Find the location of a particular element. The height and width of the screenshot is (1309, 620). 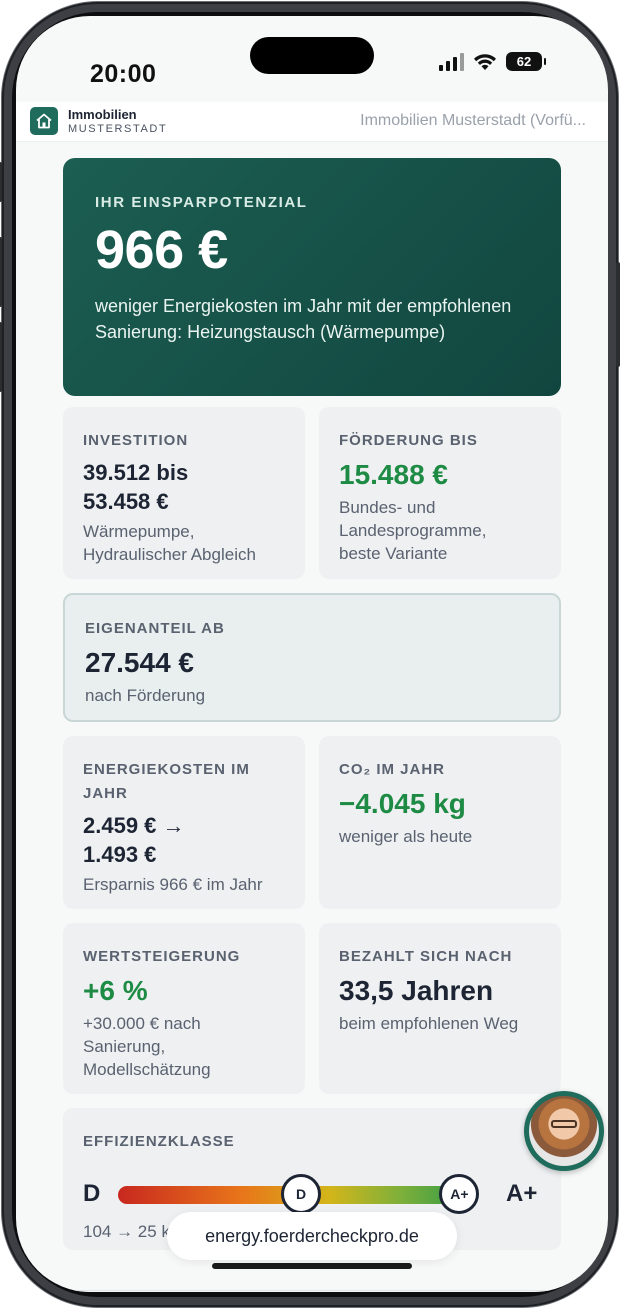

home-logo-icon is located at coordinates (44, 121).